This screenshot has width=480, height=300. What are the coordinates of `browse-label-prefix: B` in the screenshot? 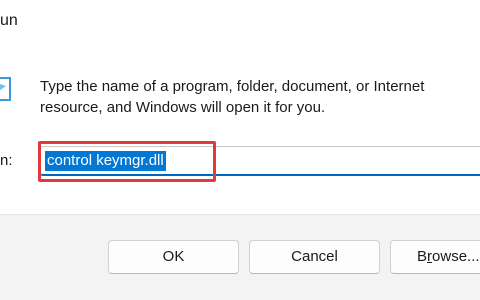 It's located at (422, 256).